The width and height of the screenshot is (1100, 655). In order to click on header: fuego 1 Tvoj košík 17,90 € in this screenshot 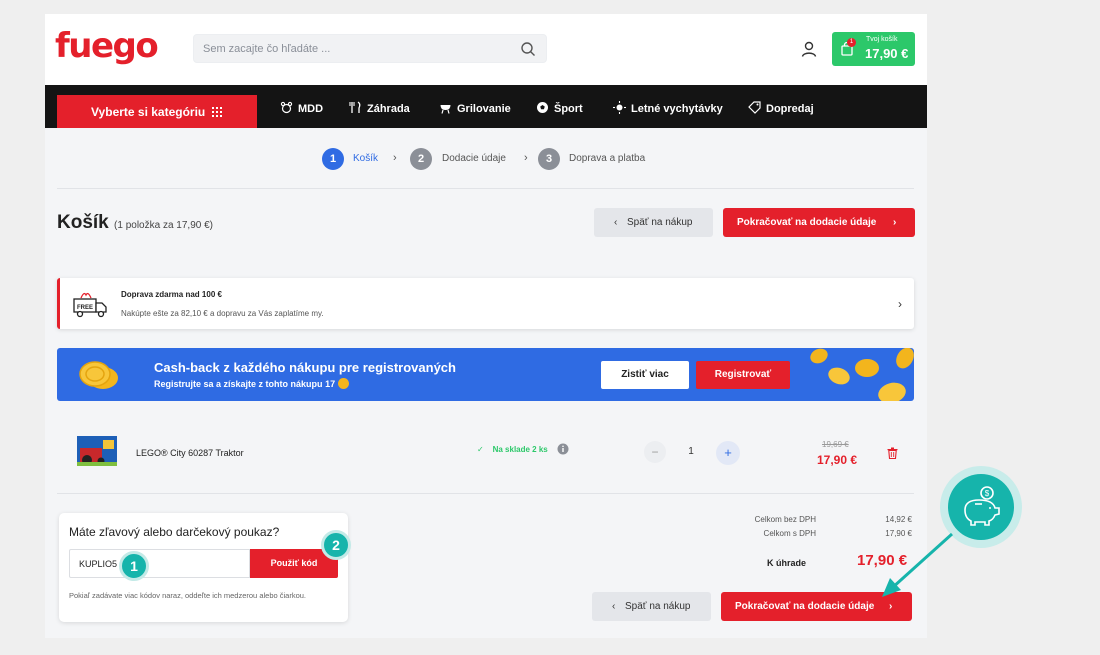, I will do `click(486, 49)`.